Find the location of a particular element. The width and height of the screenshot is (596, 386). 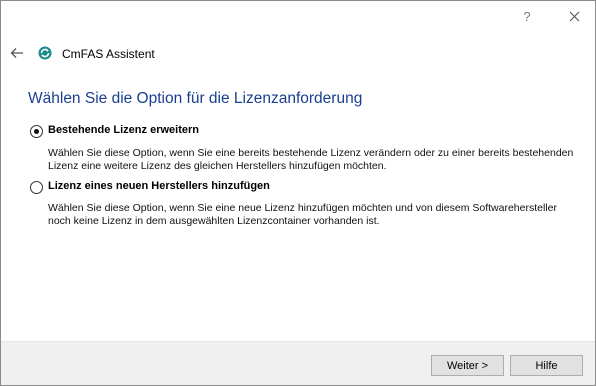

radio-extend-license is located at coordinates (36, 131).